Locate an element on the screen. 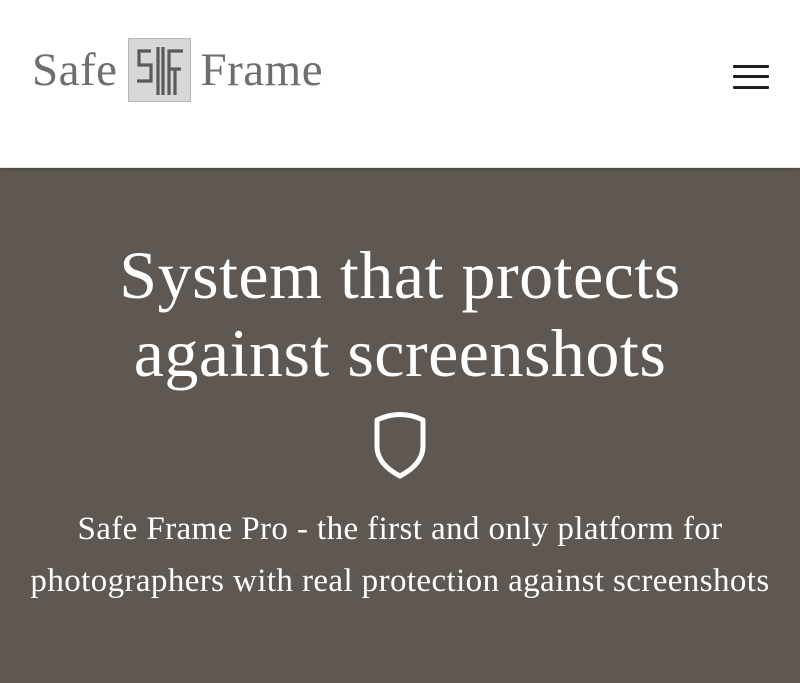  brand-word-safe: Safe is located at coordinates (75, 70).